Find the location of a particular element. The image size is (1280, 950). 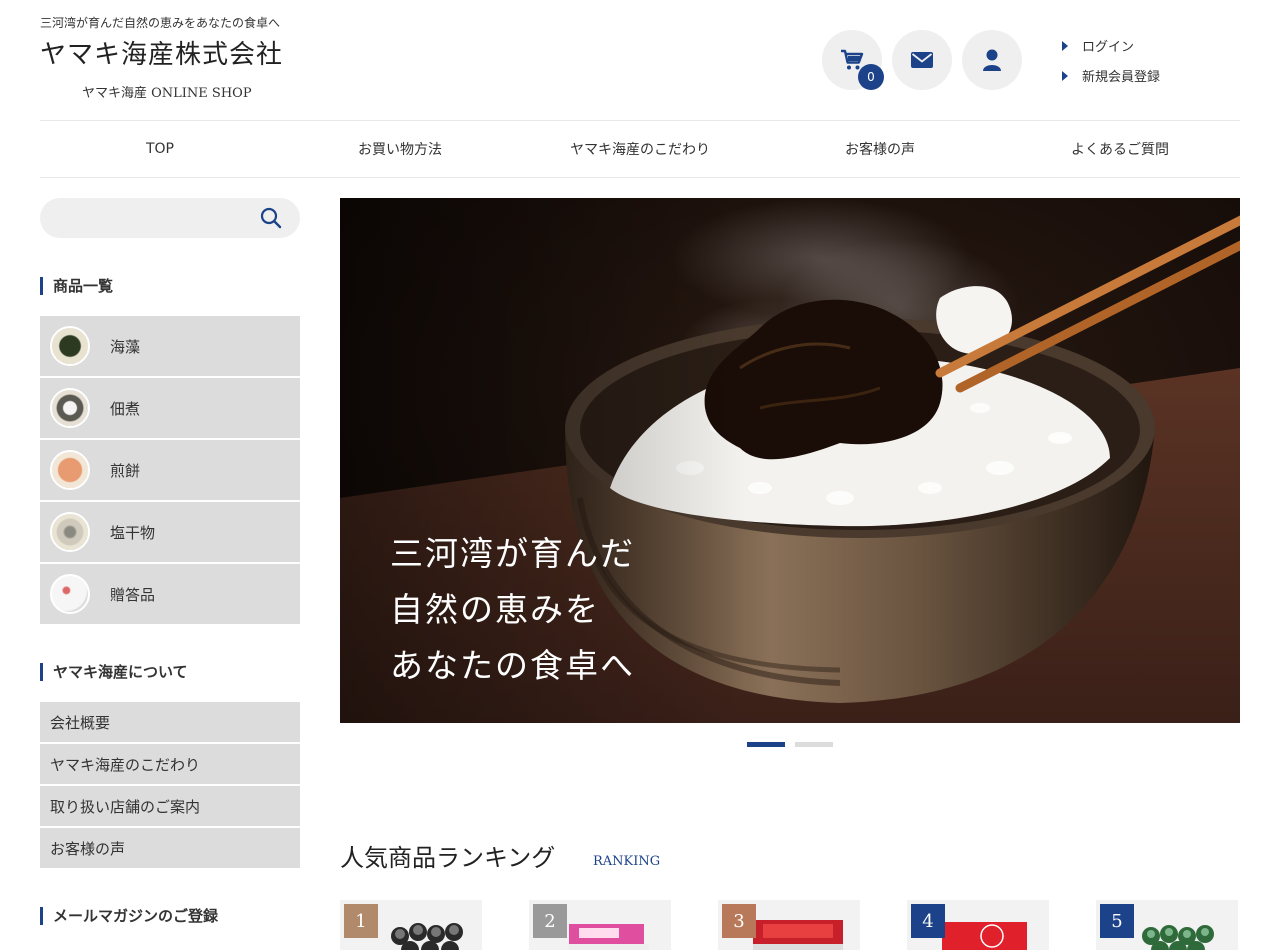

category-dried-fish: 塩干物 is located at coordinates (170, 532).